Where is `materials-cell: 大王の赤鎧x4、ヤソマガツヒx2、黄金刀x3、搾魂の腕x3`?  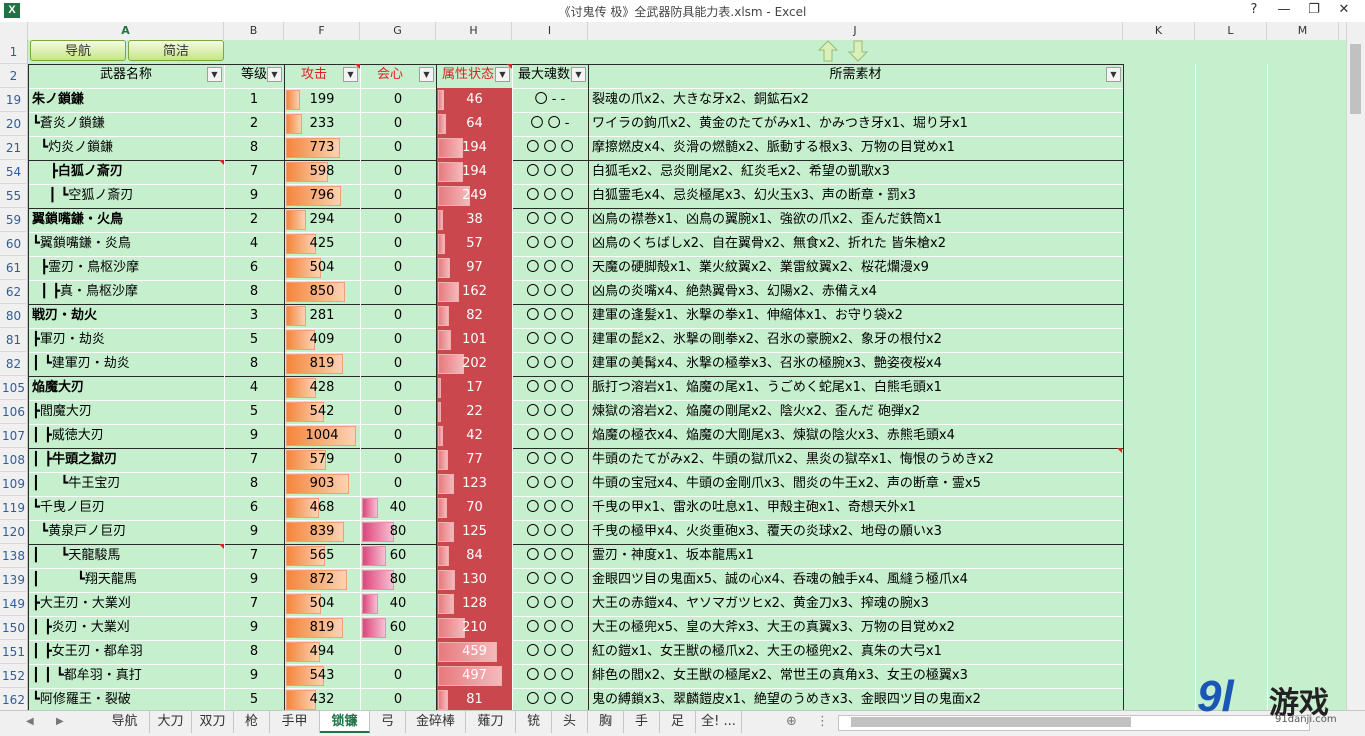 materials-cell: 大王の赤鎧x4、ヤソマガツヒx2、黄金刀x3、搾魂の腕x3 is located at coordinates (857, 604).